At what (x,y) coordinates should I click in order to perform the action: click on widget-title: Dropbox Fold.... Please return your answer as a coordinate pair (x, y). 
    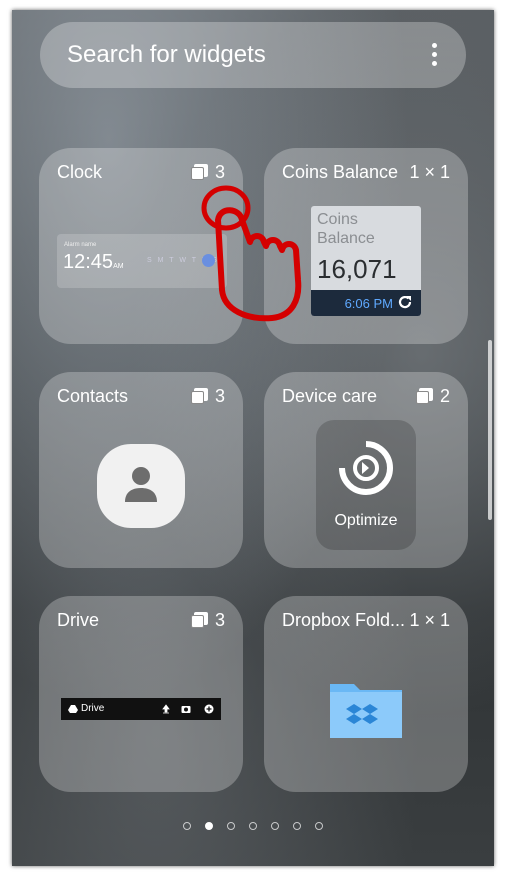
    Looking at the image, I should click on (344, 620).